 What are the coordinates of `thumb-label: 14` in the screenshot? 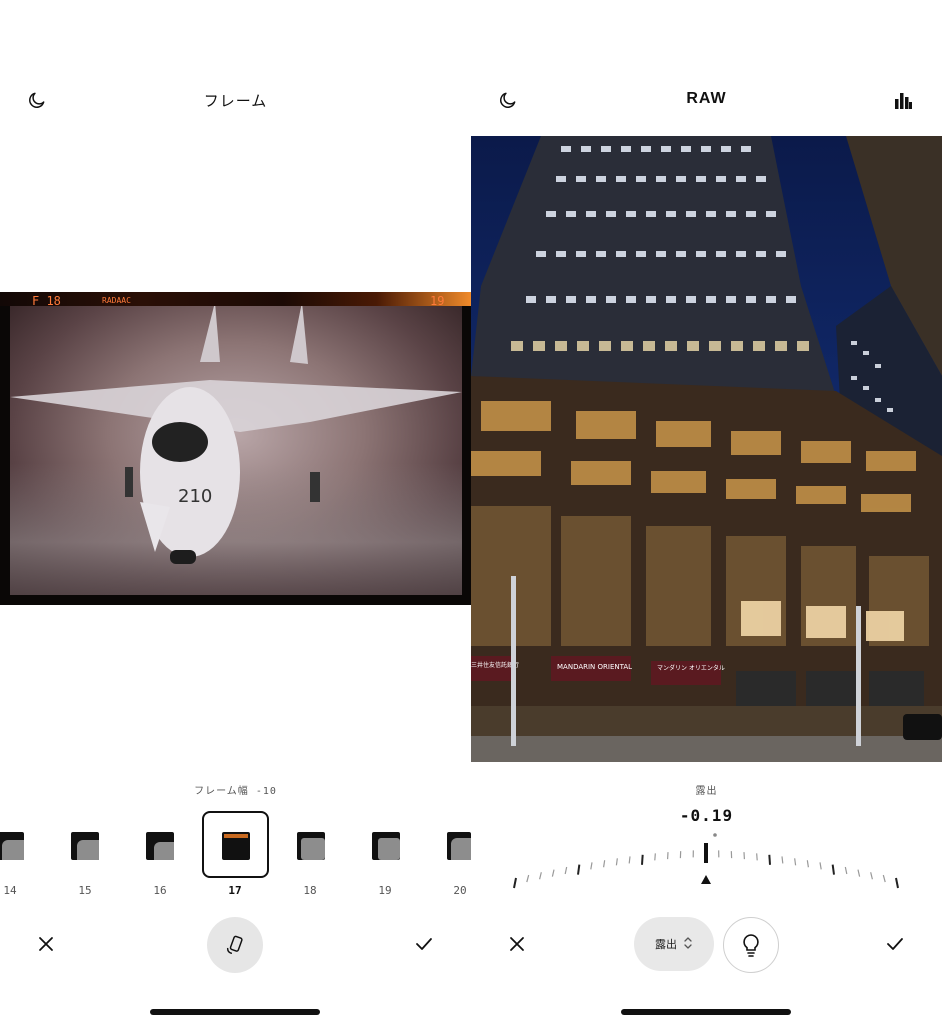 It's located at (10, 890).